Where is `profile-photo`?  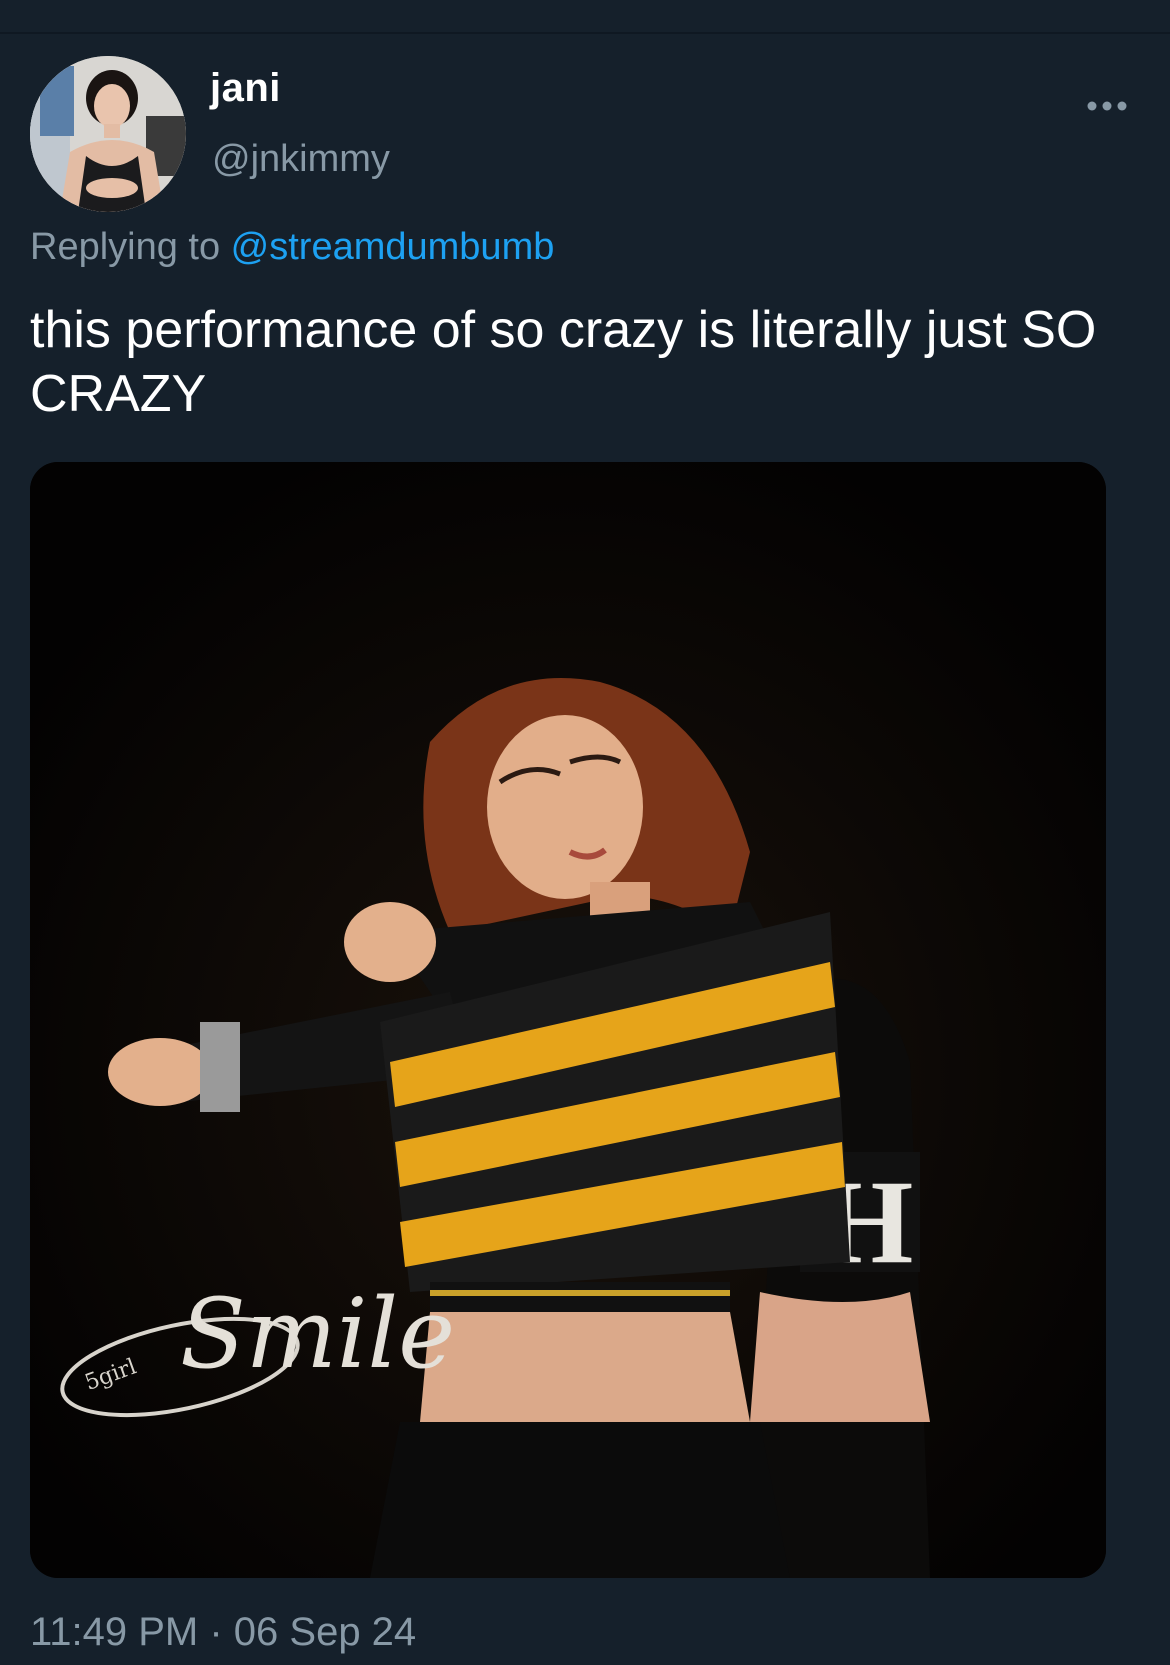 profile-photo is located at coordinates (108, 134).